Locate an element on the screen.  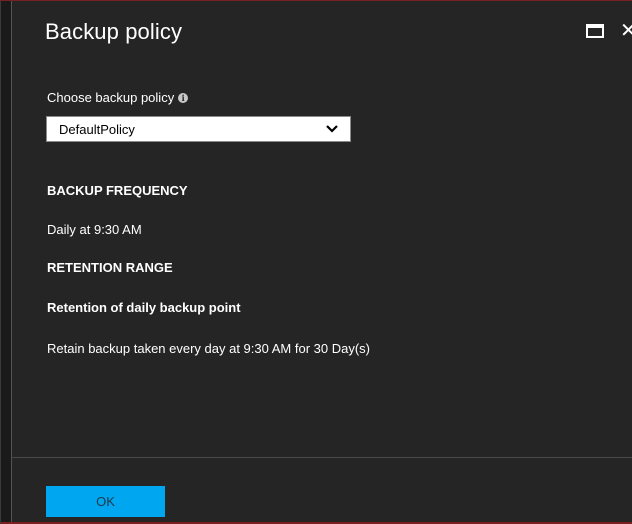
retention-range-heading: RETENTION RANGE is located at coordinates (110, 267).